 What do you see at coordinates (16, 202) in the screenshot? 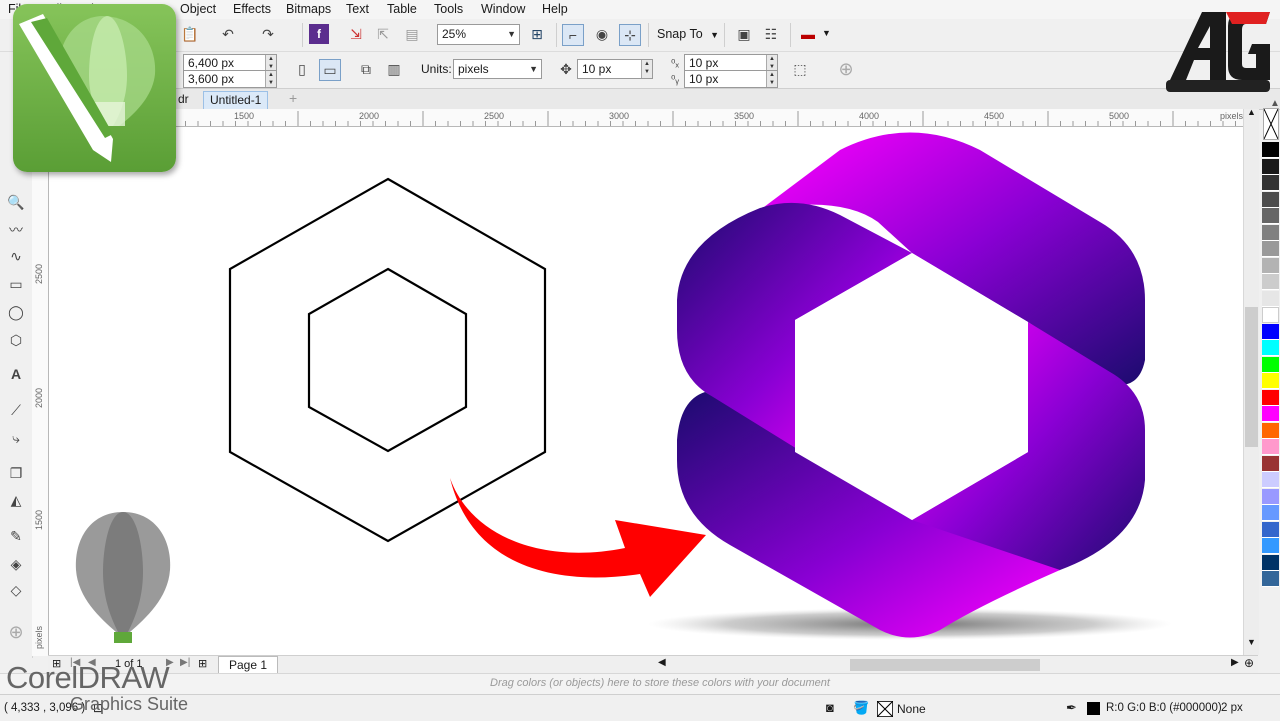
I see `zoom-tool-icon: 🔍` at bounding box center [16, 202].